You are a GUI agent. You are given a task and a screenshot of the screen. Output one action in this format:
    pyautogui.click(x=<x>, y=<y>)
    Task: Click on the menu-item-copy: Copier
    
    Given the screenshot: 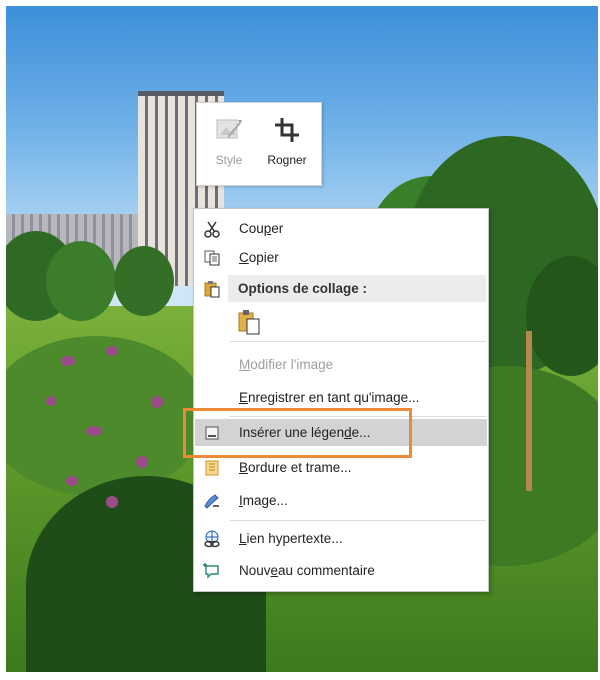 What is the action you would take?
    pyautogui.click(x=341, y=257)
    